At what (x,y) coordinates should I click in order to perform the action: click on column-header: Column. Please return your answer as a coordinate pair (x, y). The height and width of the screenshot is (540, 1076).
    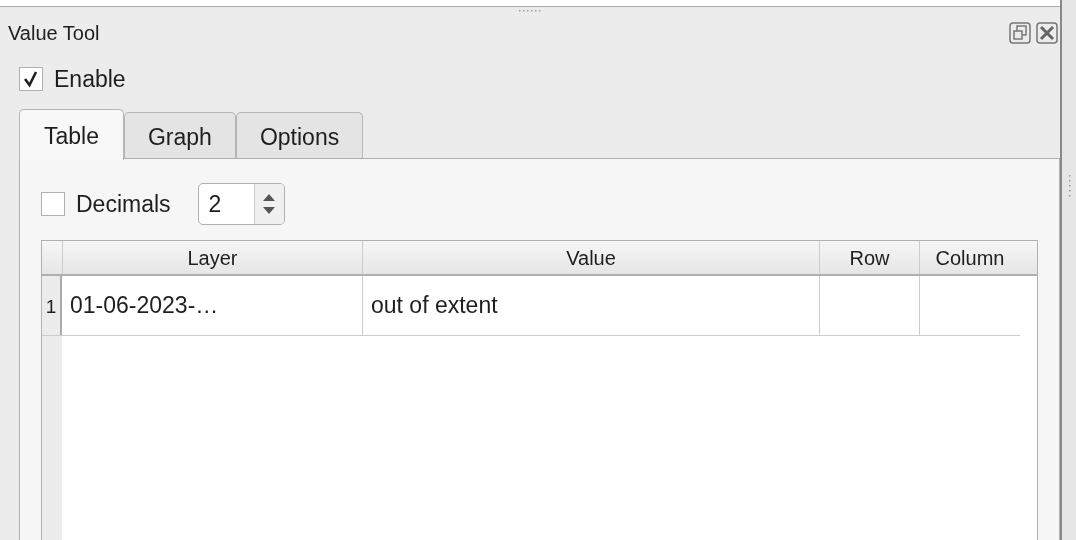
    Looking at the image, I should click on (969, 257).